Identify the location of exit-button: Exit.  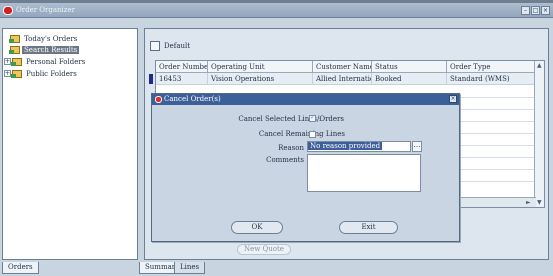
(368, 227).